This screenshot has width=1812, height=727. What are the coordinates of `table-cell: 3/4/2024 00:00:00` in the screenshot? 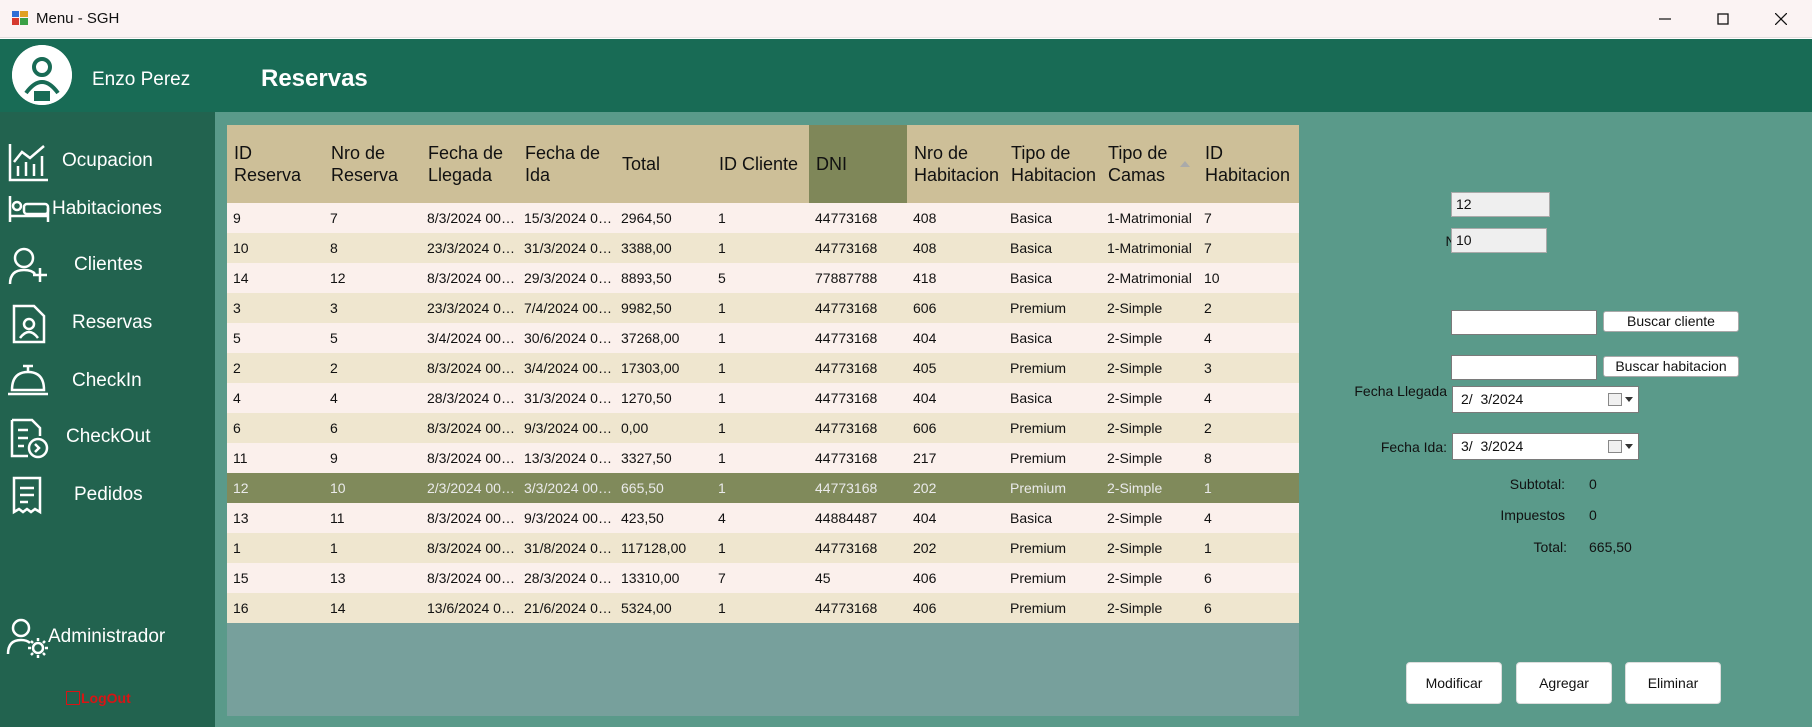 It's located at (566, 368).